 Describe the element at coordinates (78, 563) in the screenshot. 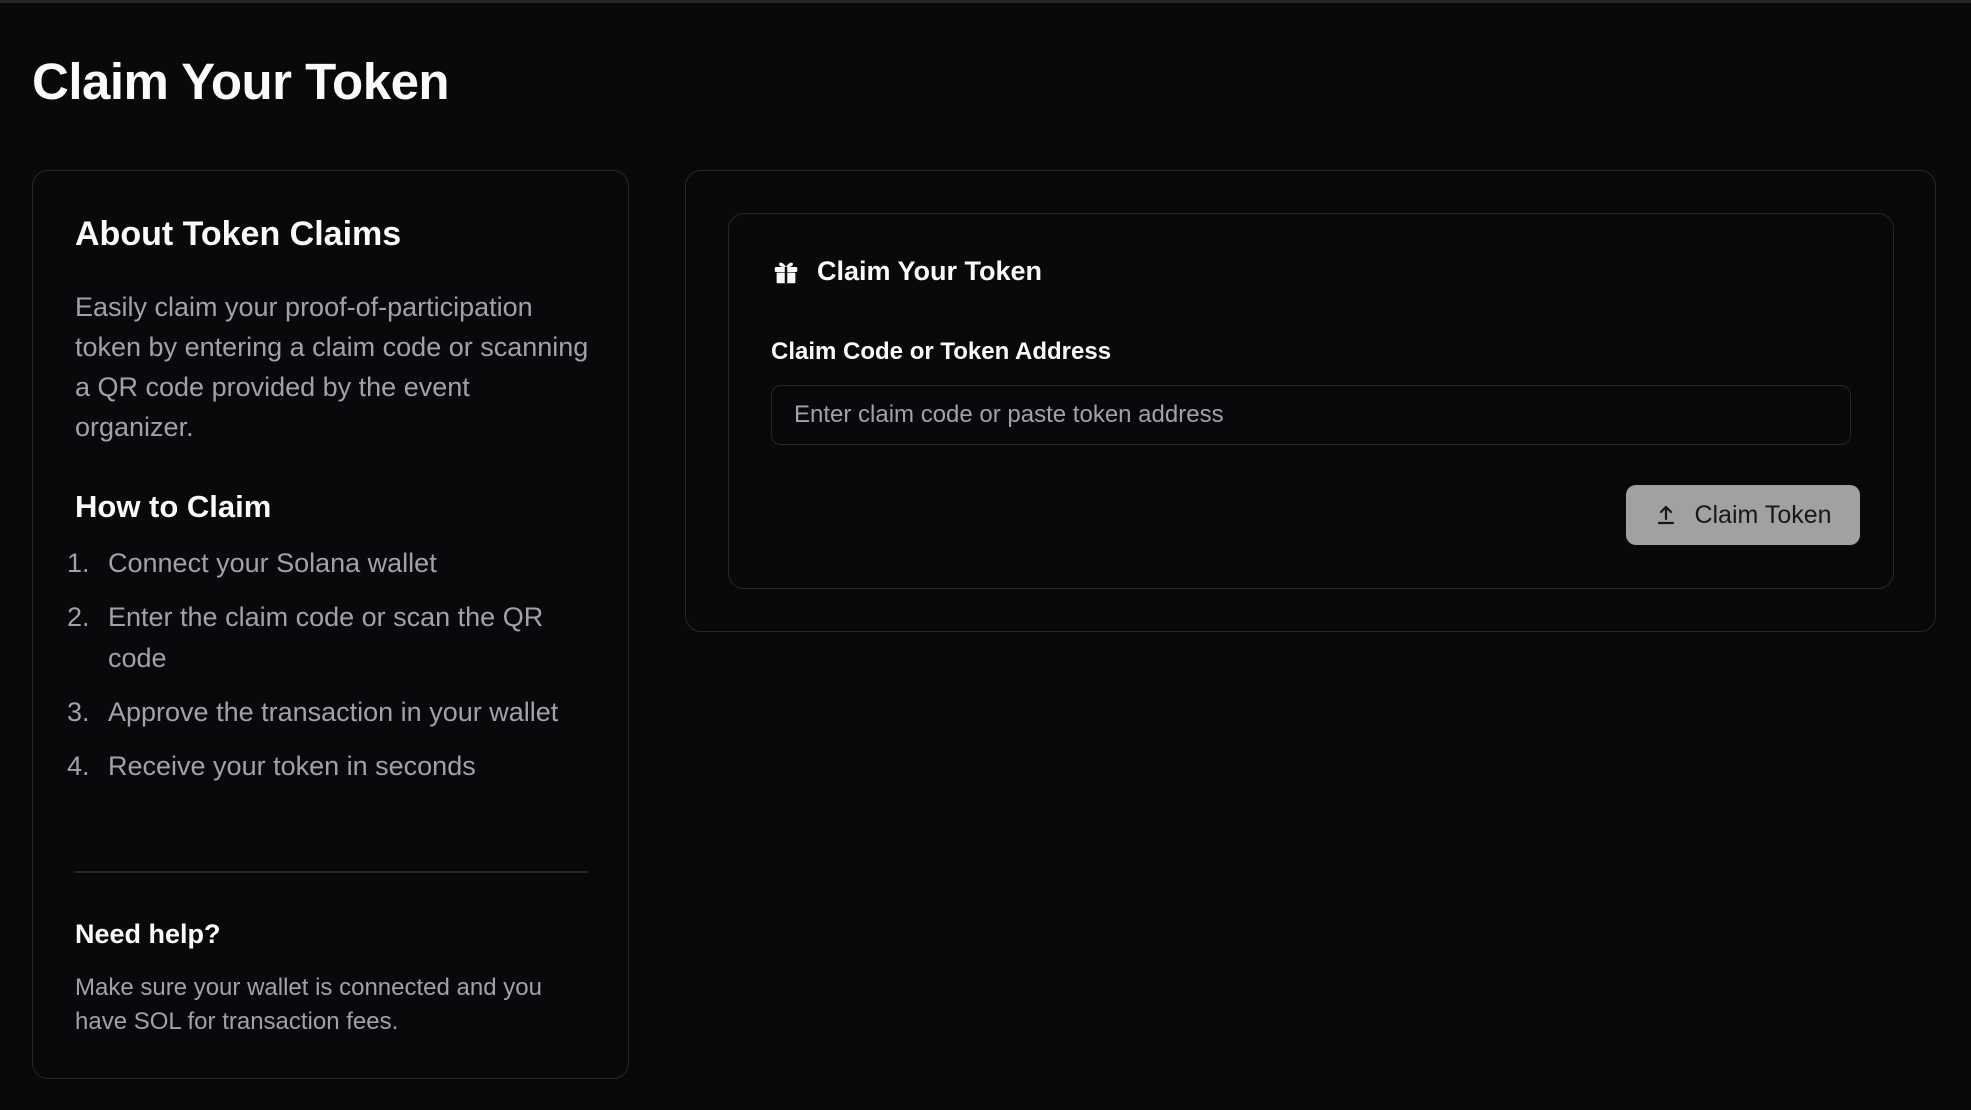

I see `step-number: 1.` at that location.